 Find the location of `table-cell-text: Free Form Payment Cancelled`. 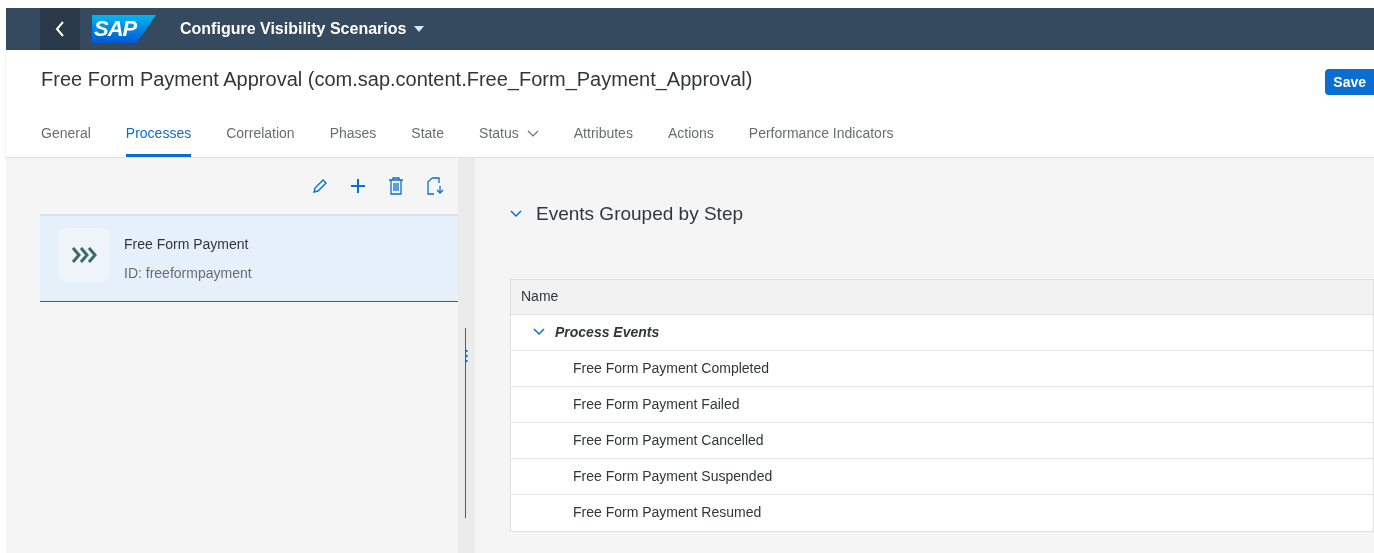

table-cell-text: Free Form Payment Cancelled is located at coordinates (668, 440).